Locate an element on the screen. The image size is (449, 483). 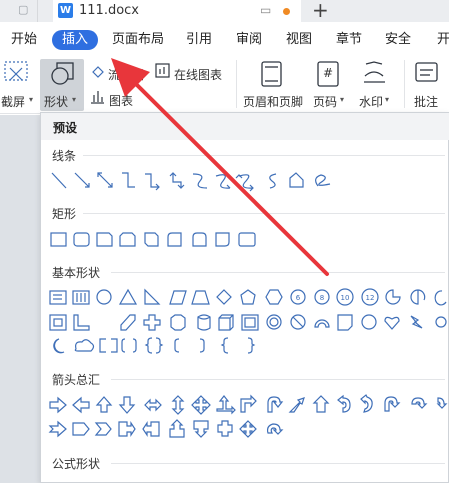
octagon-number: 8 is located at coordinates (322, 298).